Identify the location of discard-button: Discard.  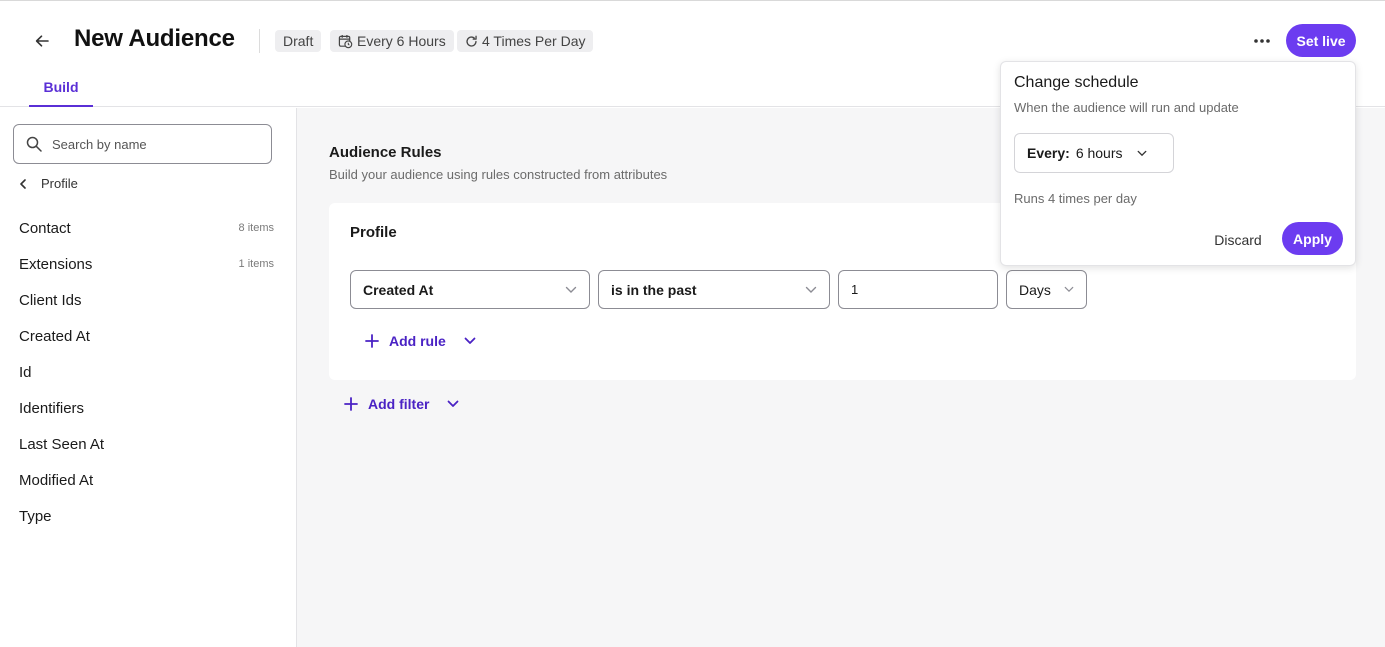
(1238, 240).